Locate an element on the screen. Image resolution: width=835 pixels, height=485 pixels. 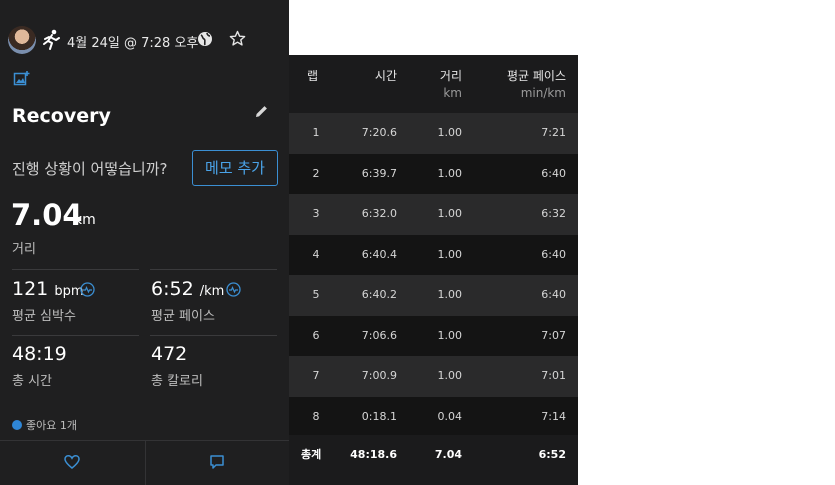
table-row: 2 6:39.7 1.00 6:40 is located at coordinates (433, 173).